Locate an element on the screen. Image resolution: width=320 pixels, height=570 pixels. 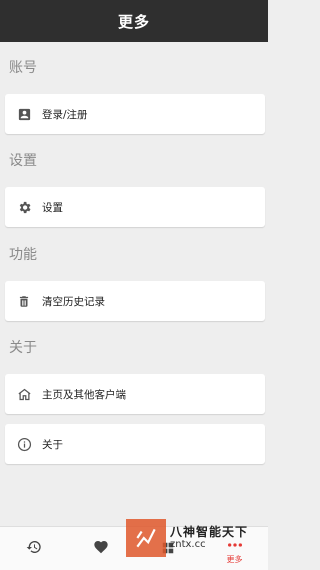
about-label: 关于 is located at coordinates (52, 444).